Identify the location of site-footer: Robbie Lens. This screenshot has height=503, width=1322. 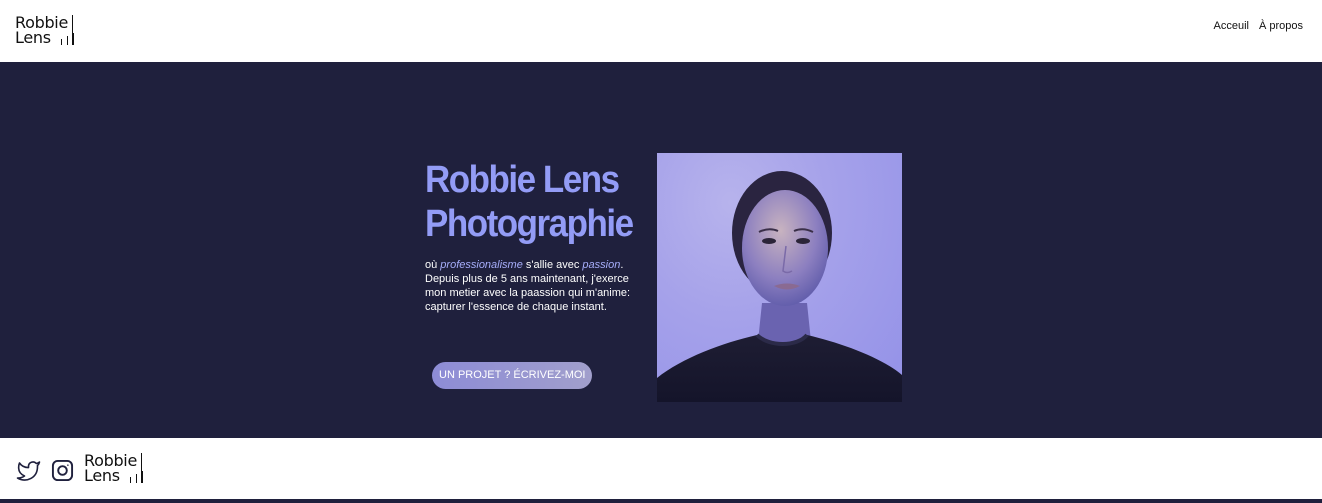
(661, 468).